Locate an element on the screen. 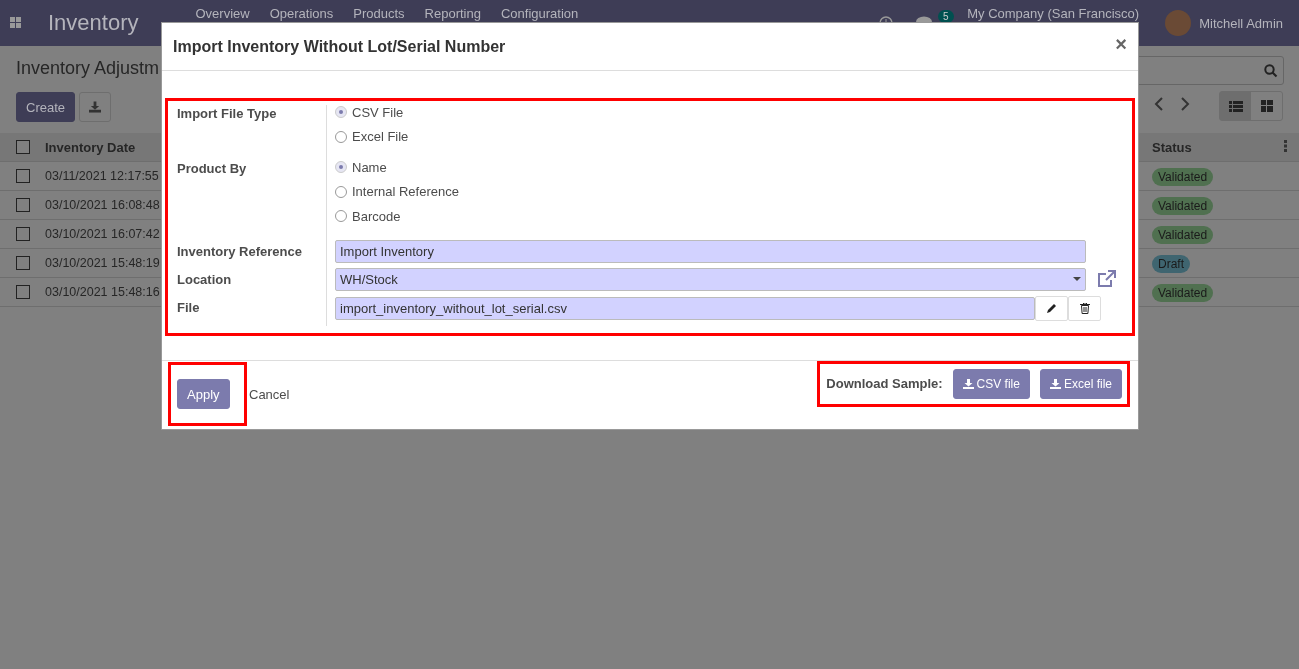  column-header: Status is located at coordinates (1172, 147).